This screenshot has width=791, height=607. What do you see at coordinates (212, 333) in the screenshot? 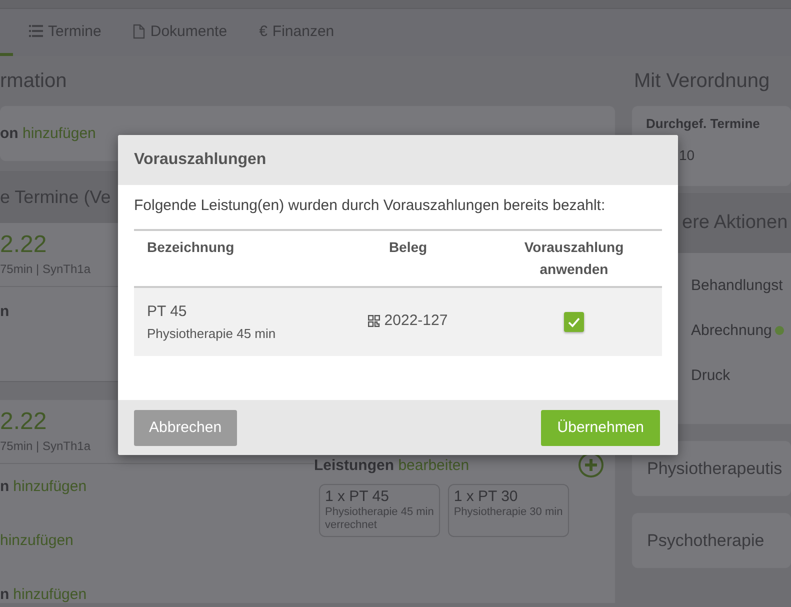
I see `service-description: Physiotherapie 45 min` at bounding box center [212, 333].